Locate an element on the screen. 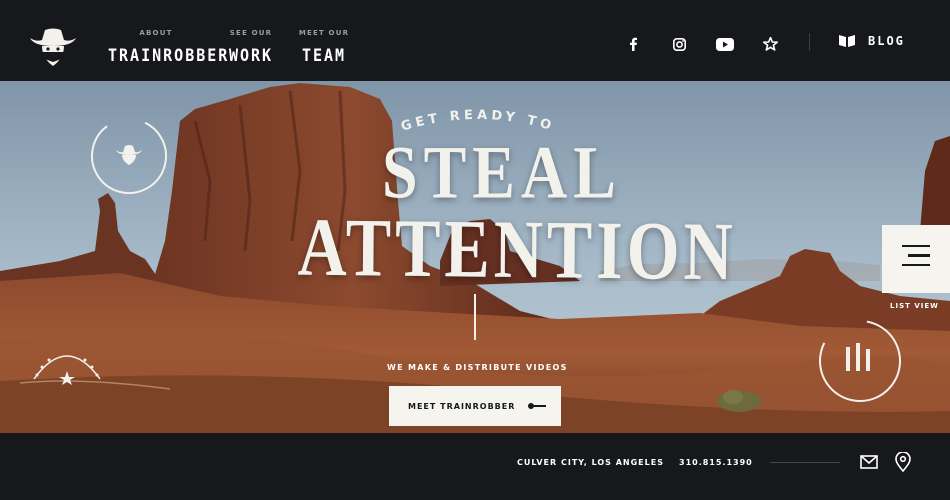 This screenshot has width=950, height=500. footer-location: CULVER CITY, LOS ANGELES is located at coordinates (590, 462).